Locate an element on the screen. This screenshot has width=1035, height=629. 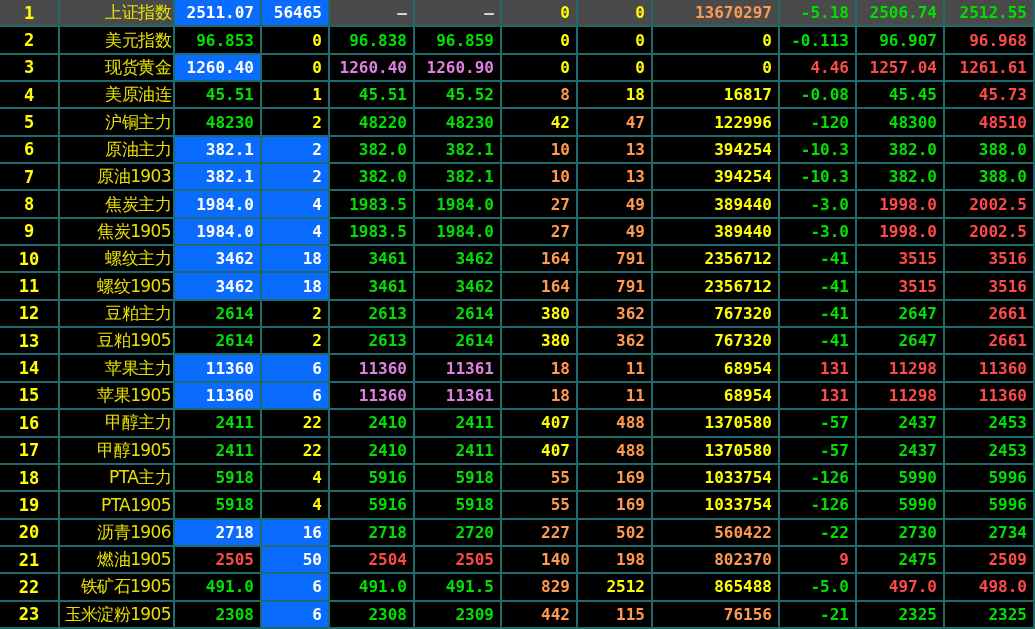
table-cell: 16 is located at coordinates (296, 533).